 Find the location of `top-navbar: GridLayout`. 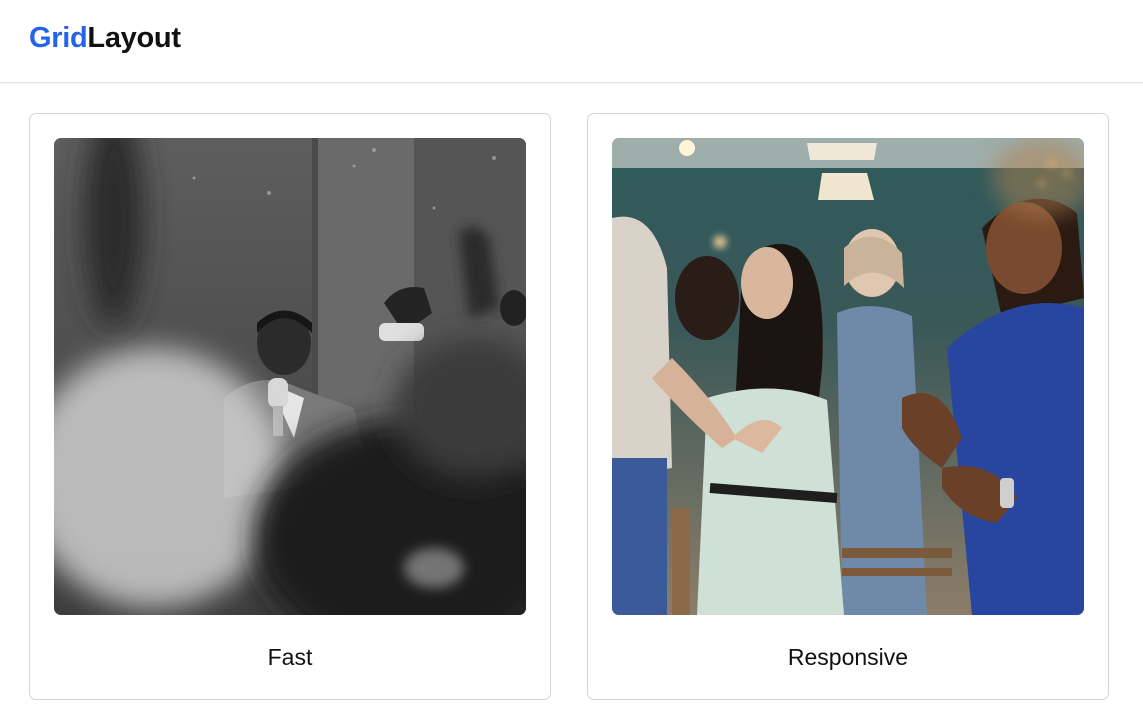

top-navbar: GridLayout is located at coordinates (571, 41).